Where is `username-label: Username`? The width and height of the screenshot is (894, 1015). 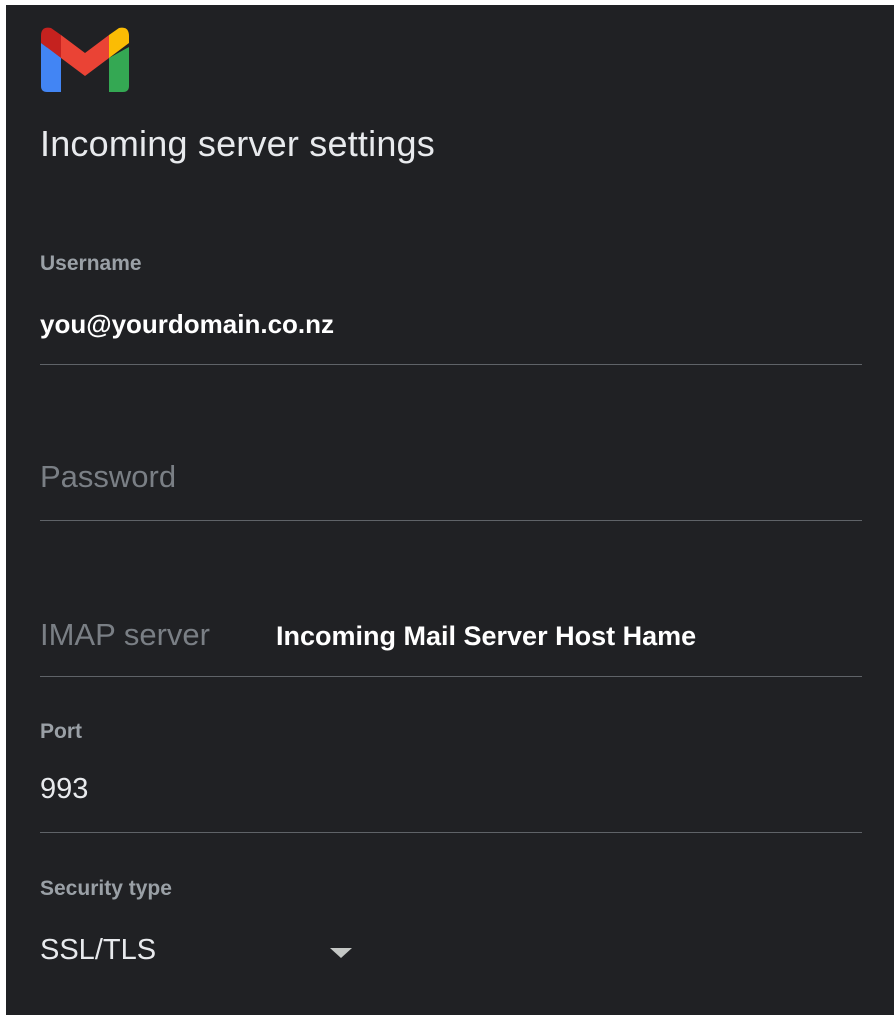 username-label: Username is located at coordinates (91, 263).